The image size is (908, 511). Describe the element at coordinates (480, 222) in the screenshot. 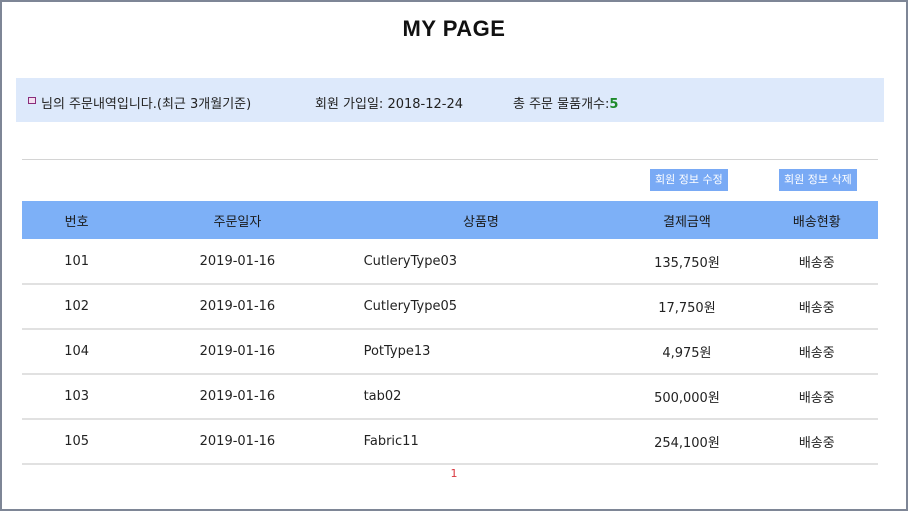

I see `column-header-product-name: 상품명` at that location.